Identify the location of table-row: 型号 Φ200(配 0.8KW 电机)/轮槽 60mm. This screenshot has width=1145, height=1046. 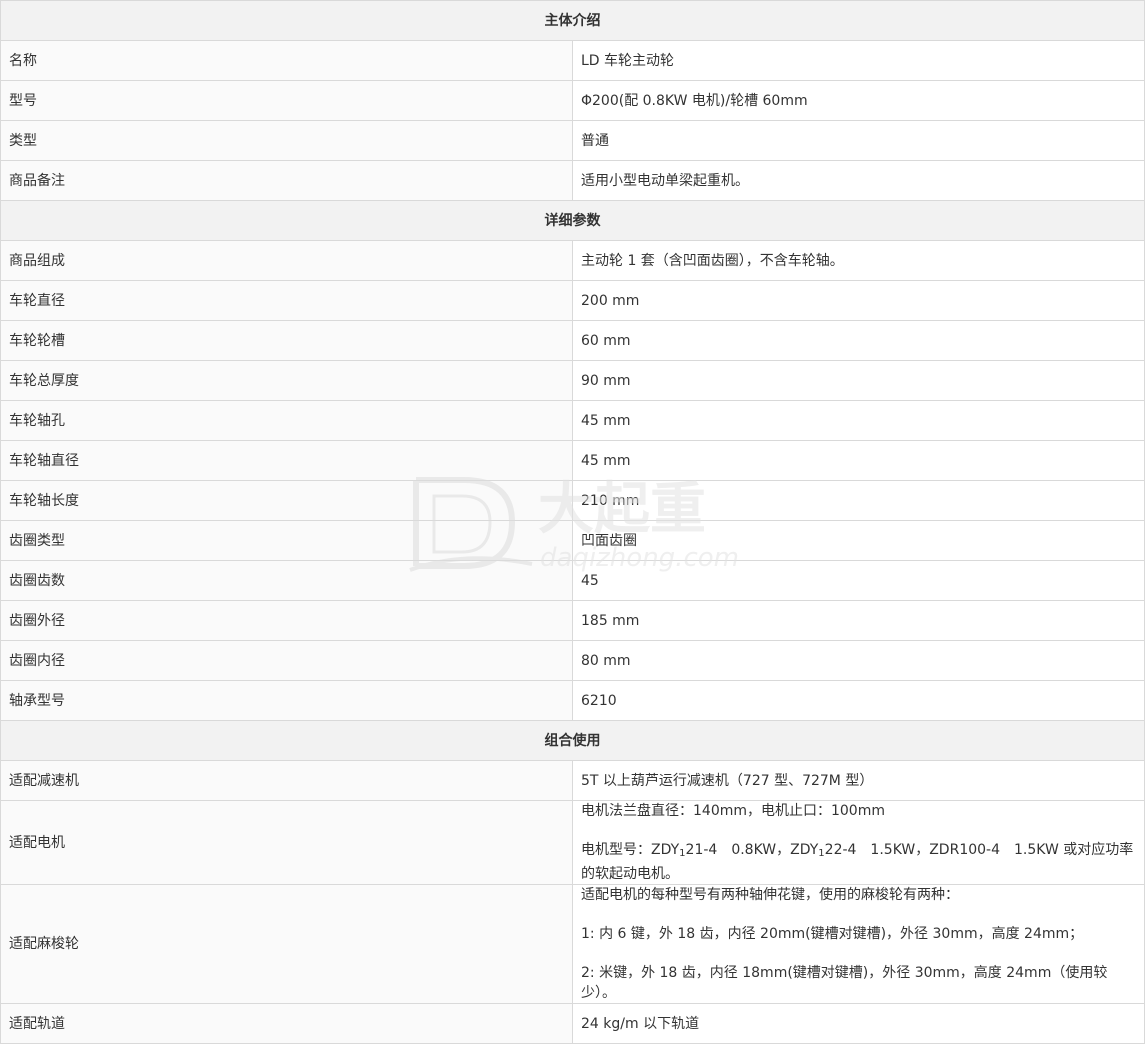
(572, 100).